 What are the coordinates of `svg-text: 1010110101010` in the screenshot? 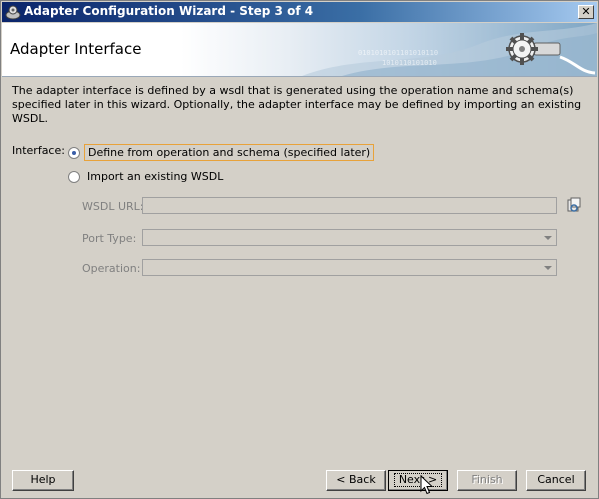 It's located at (409, 63).